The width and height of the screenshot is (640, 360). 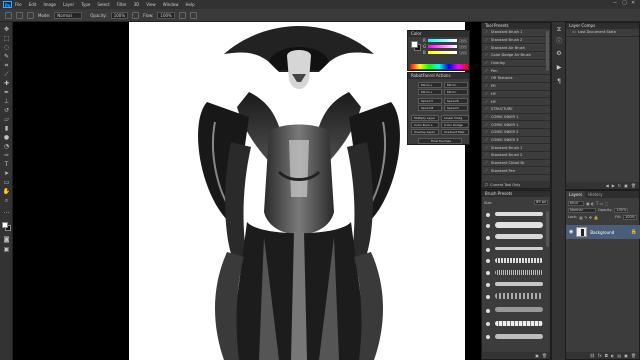 What do you see at coordinates (633, 3) in the screenshot?
I see `close-button: ✕` at bounding box center [633, 3].